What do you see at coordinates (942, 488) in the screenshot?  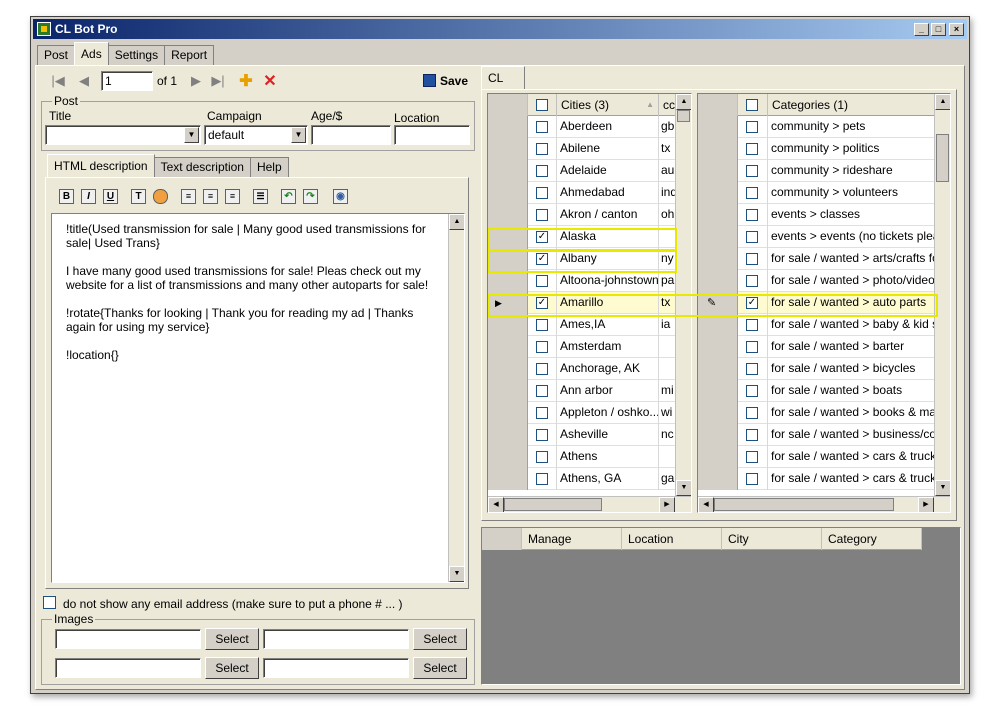 I see `scroll-down-icon: ▼` at bounding box center [942, 488].